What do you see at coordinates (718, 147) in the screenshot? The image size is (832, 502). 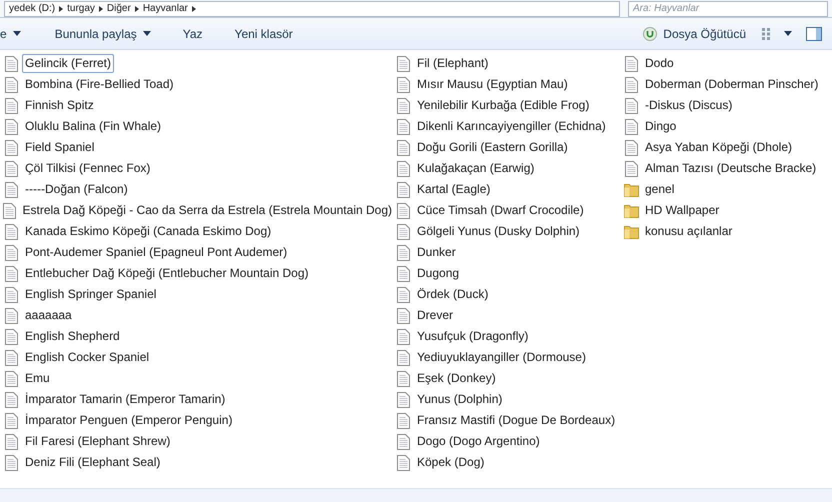 I see `file-item: Asya Yaban Köpeği (Dhole)` at bounding box center [718, 147].